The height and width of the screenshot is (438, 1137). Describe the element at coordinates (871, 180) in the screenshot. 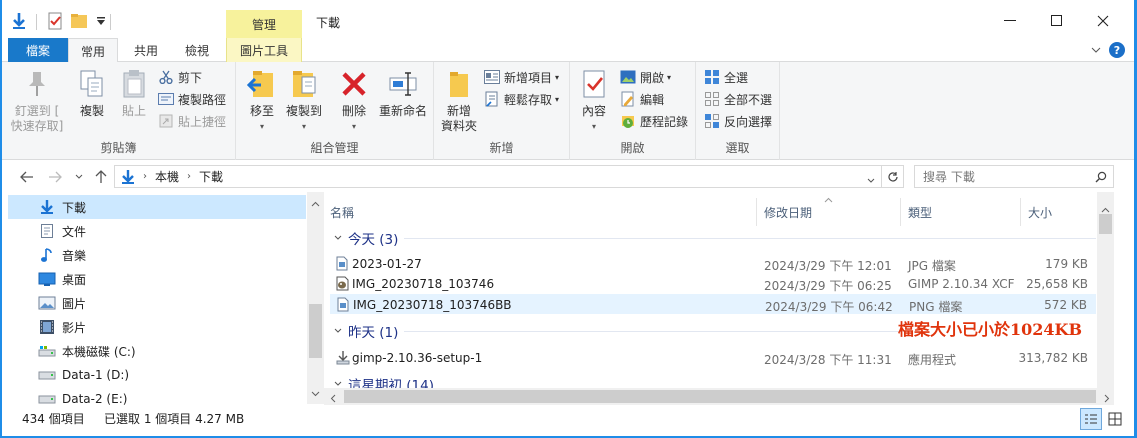

I see `address-dropdown-icon` at that location.